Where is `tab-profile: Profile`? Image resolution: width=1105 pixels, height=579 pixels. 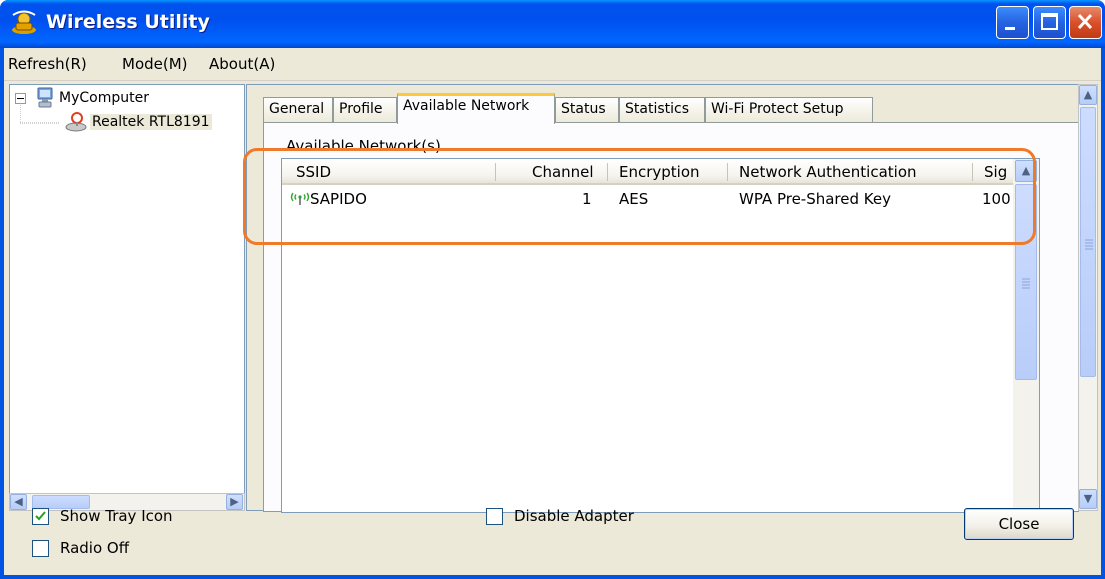 tab-profile: Profile is located at coordinates (365, 110).